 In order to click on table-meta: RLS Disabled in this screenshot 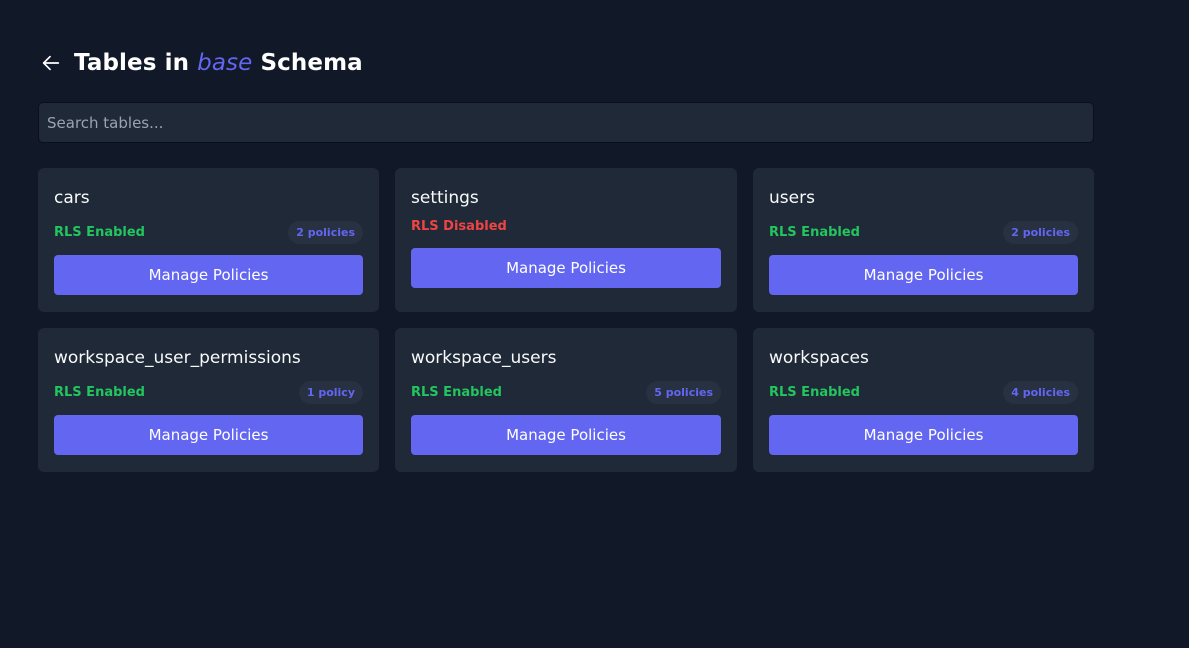, I will do `click(566, 226)`.